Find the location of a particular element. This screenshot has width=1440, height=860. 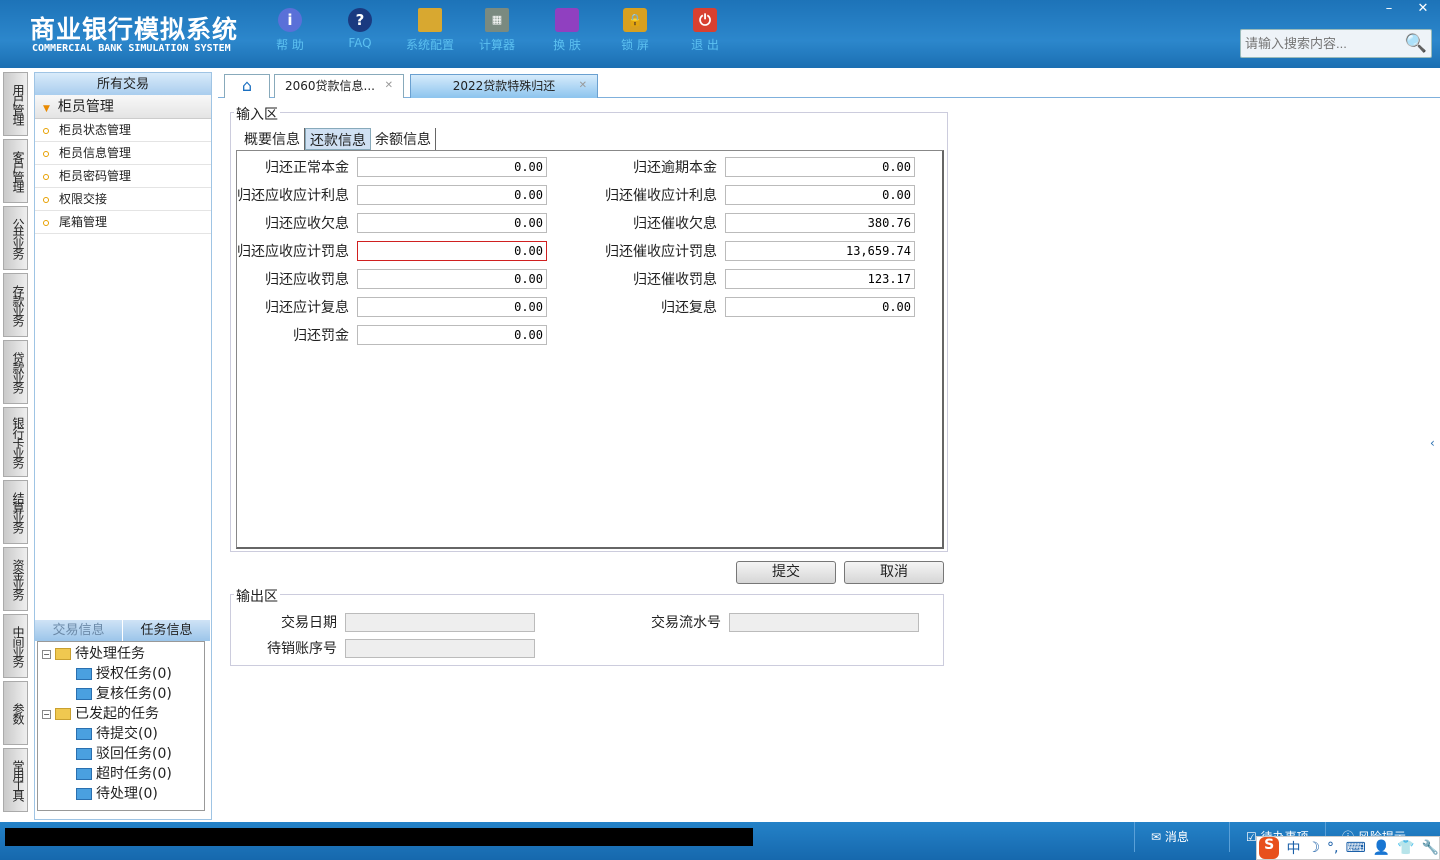

submit-button: 提交 is located at coordinates (786, 572).